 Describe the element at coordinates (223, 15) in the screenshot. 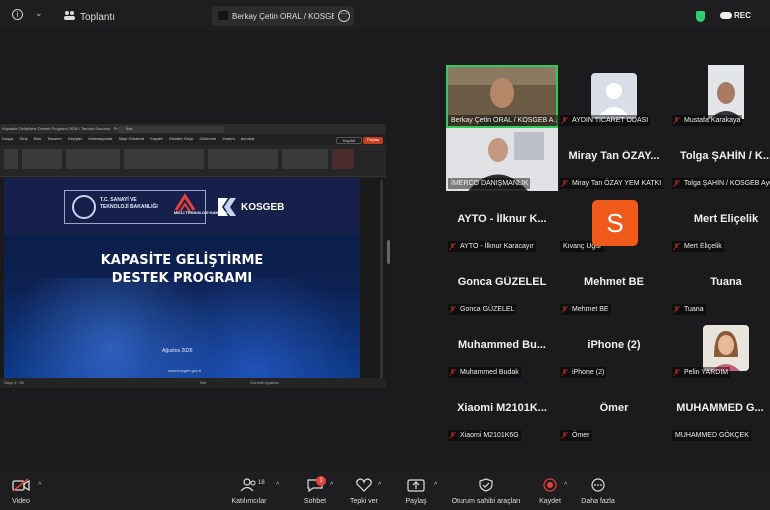

I see `speaker-square-icon` at that location.